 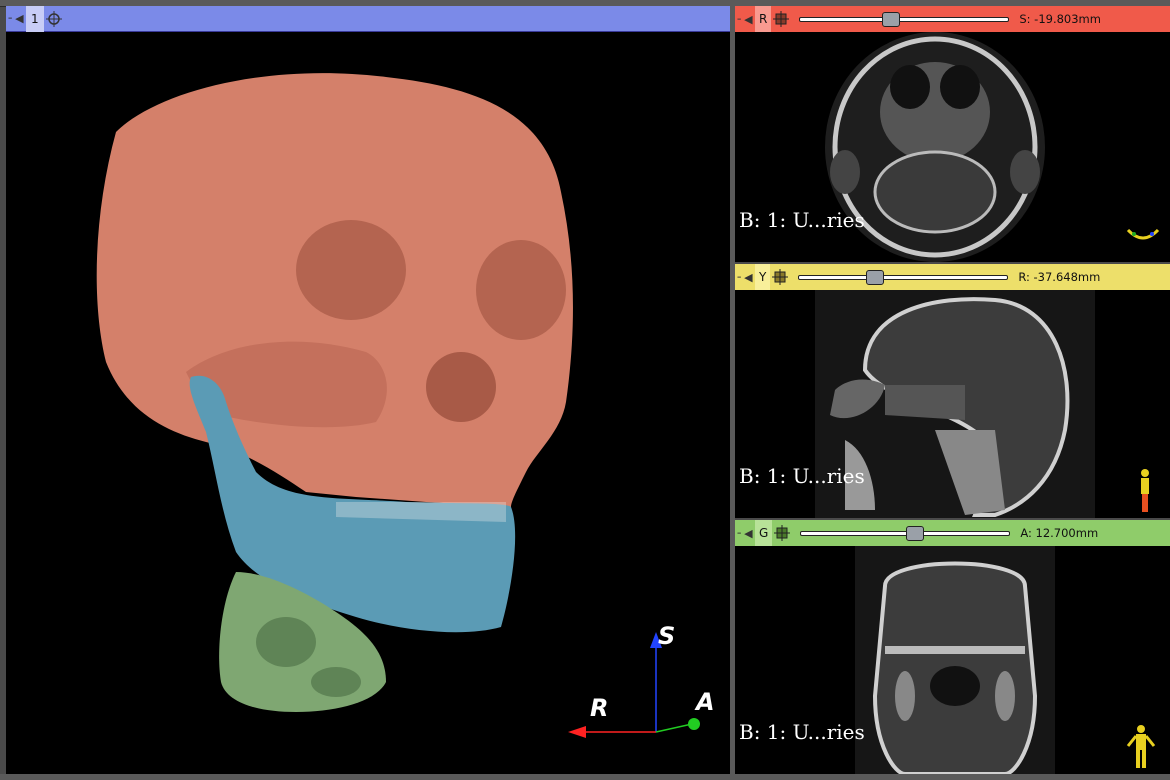 What do you see at coordinates (903, 277) in the screenshot?
I see `yellow-slice-slider` at bounding box center [903, 277].